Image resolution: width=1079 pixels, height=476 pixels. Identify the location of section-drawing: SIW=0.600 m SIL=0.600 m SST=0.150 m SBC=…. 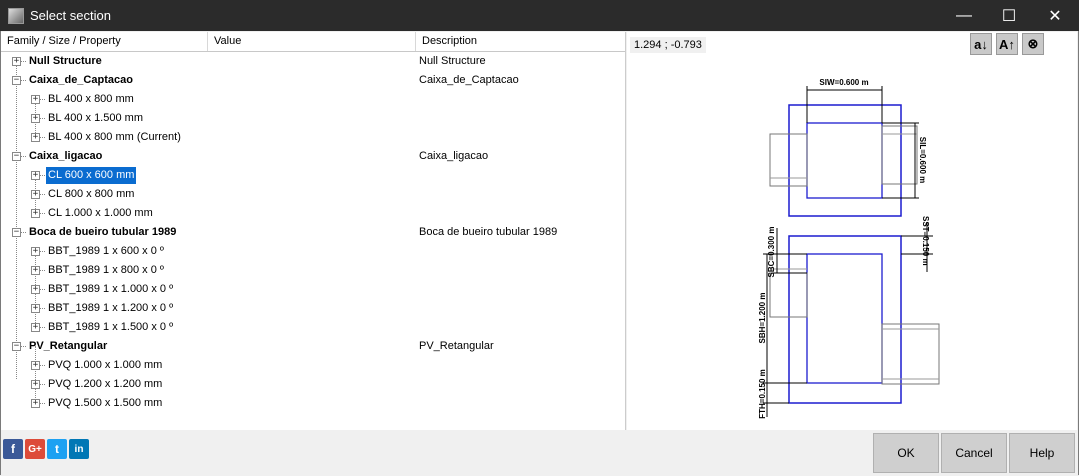
(849, 248).